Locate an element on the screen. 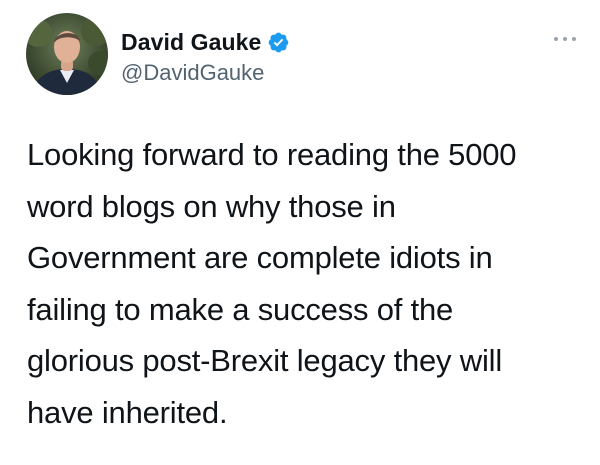 This screenshot has height=465, width=600. author-display-name: David Gauke is located at coordinates (191, 42).